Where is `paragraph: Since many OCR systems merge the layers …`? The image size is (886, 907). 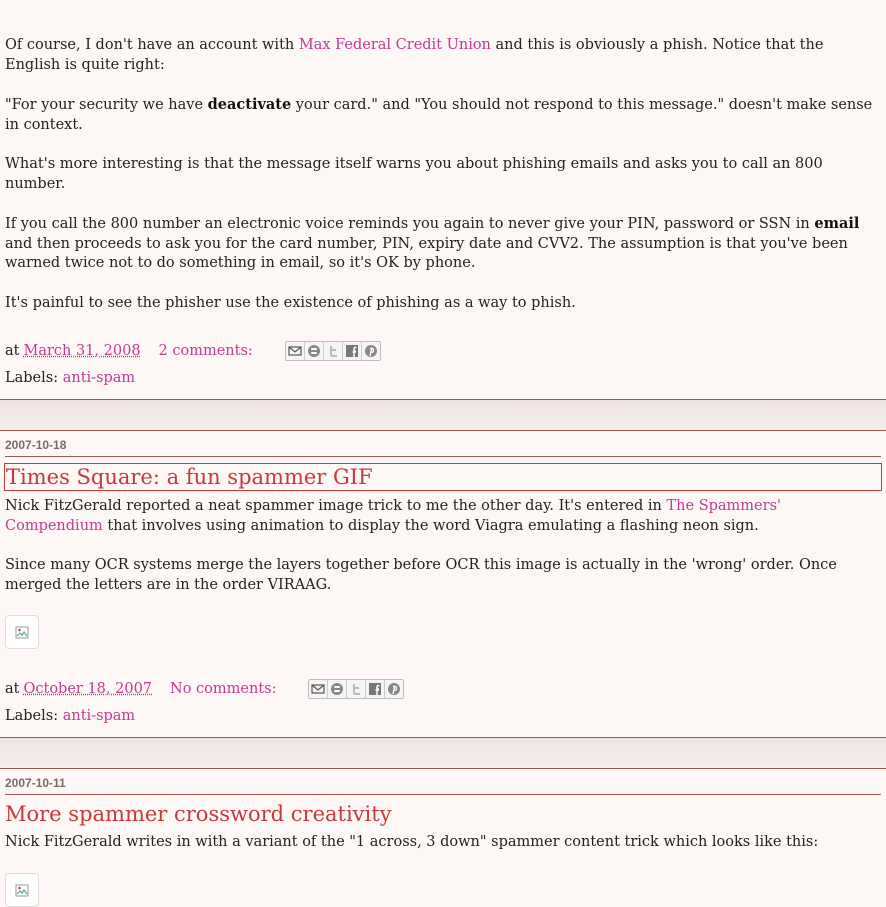
paragraph: Since many OCR systems merge the layers … is located at coordinates (443, 575).